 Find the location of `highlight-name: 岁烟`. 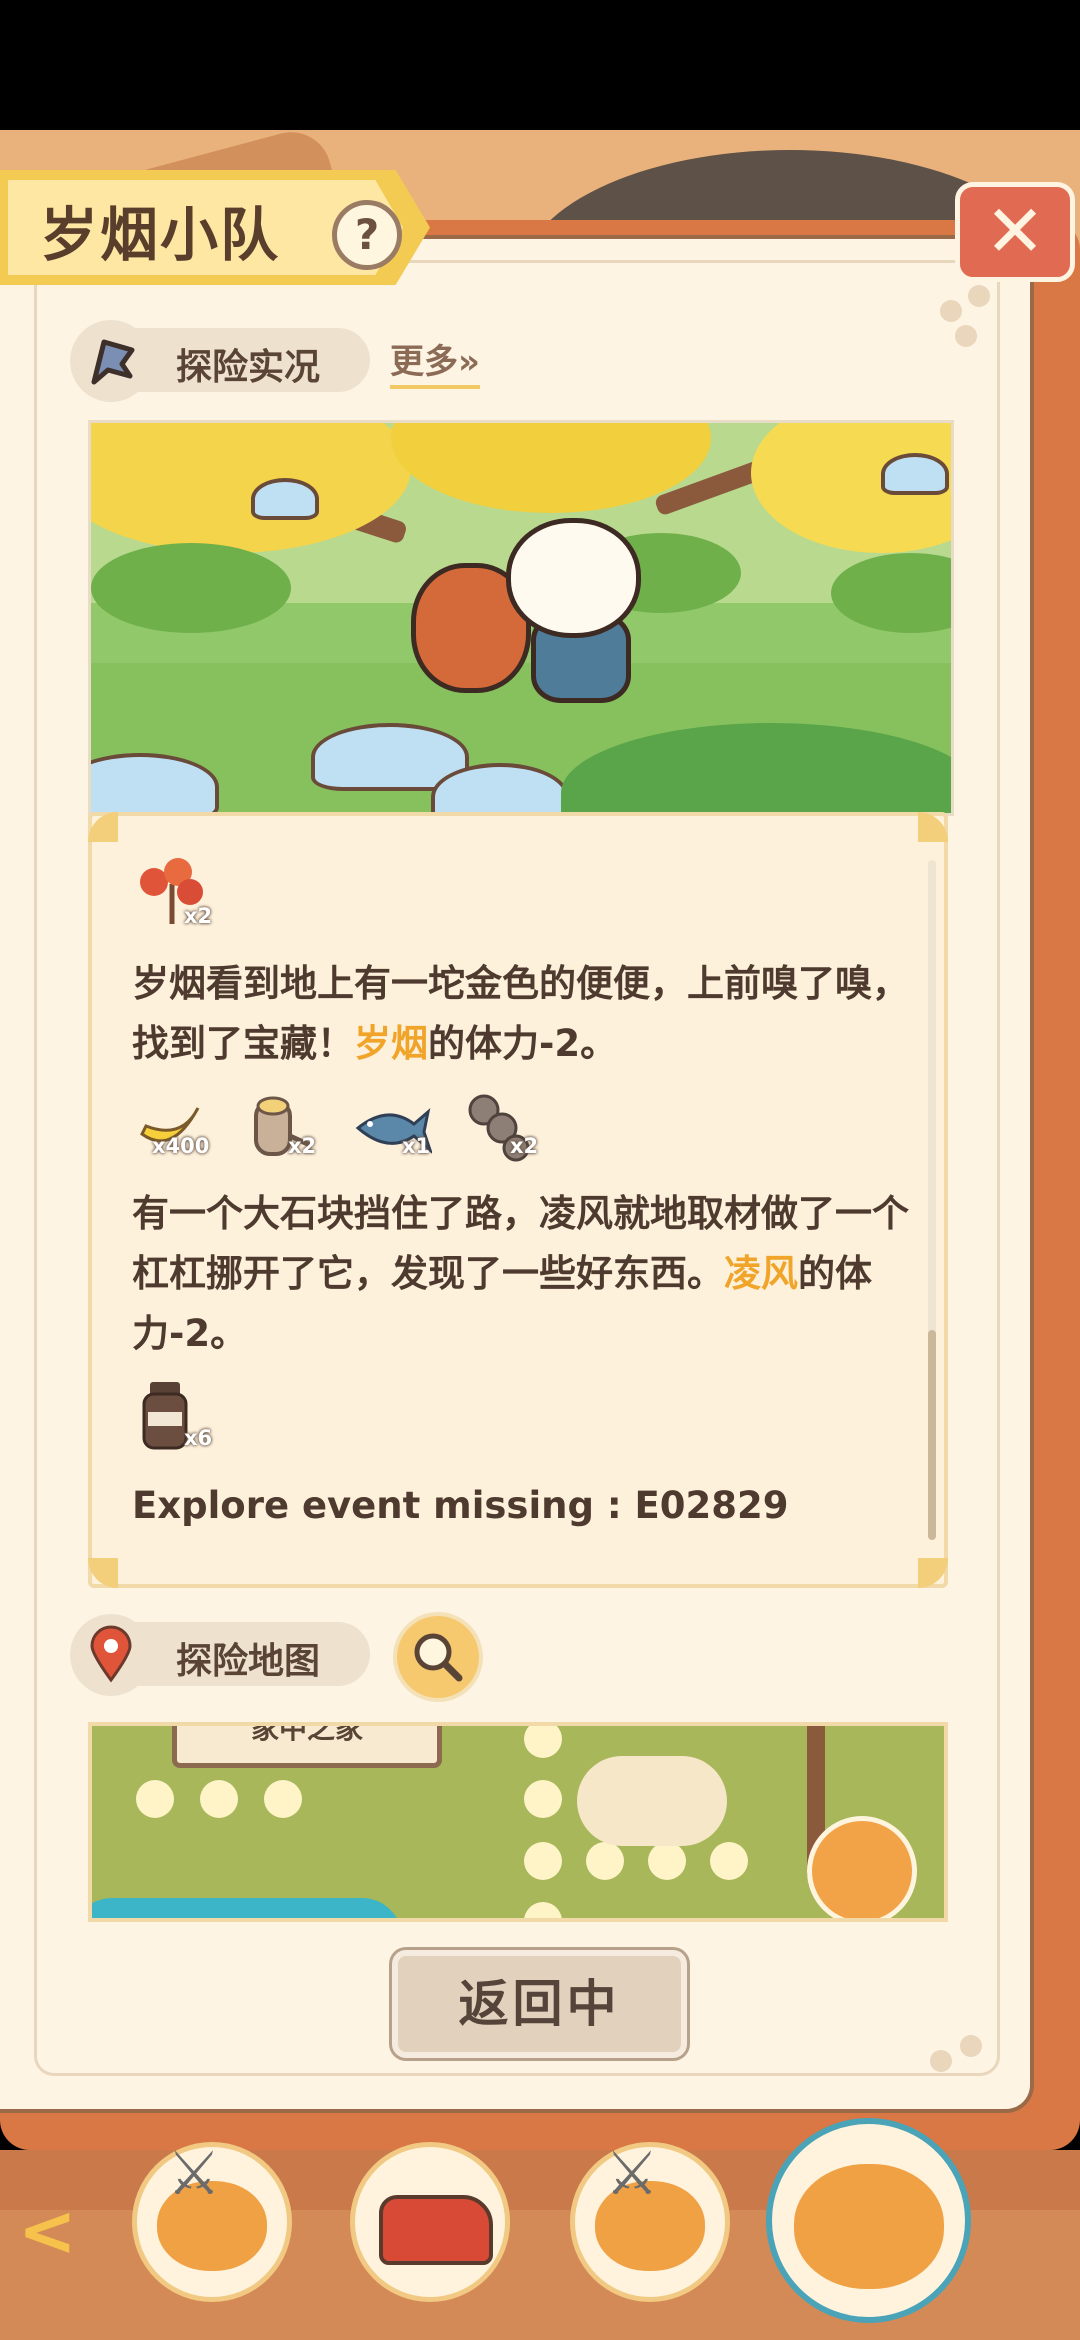

highlight-name: 岁烟 is located at coordinates (391, 1043).